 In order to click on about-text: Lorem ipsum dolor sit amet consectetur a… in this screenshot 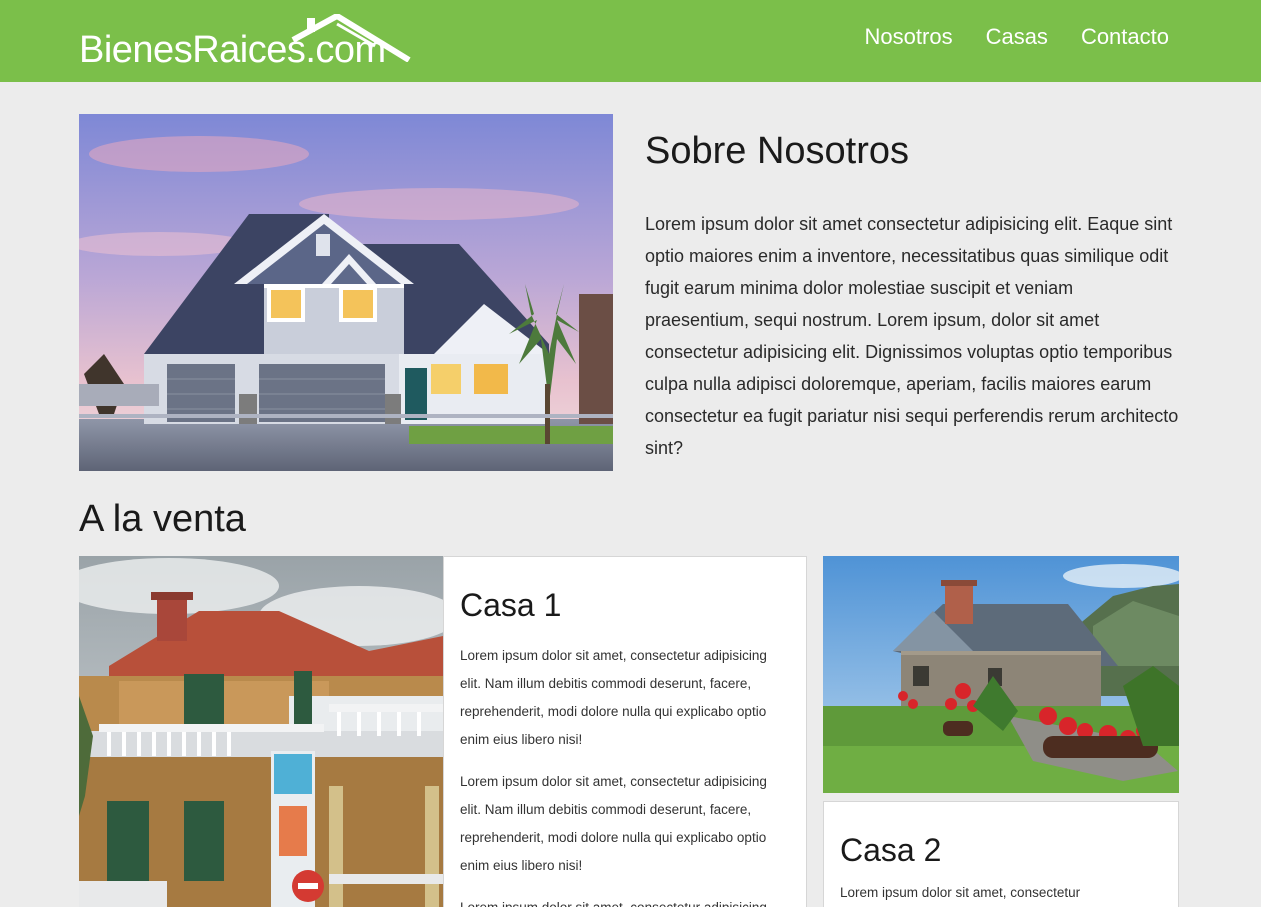, I will do `click(912, 336)`.